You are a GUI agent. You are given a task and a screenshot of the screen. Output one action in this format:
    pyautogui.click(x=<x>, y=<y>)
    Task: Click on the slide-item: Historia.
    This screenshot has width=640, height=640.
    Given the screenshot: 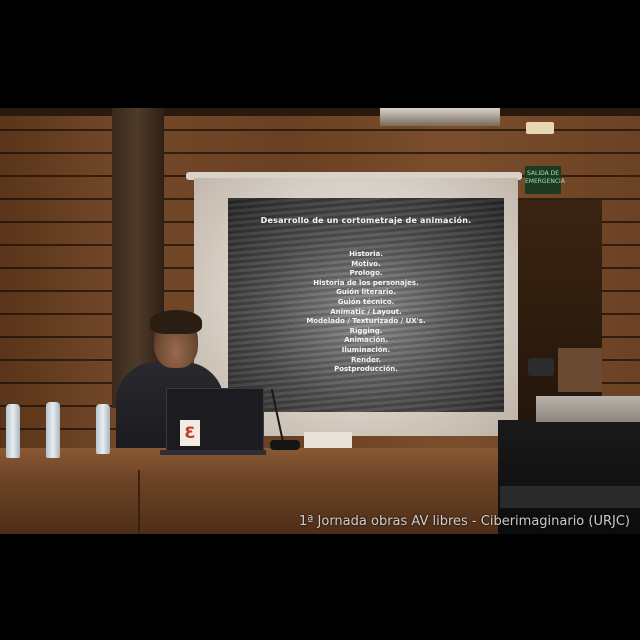 What is the action you would take?
    pyautogui.click(x=366, y=254)
    